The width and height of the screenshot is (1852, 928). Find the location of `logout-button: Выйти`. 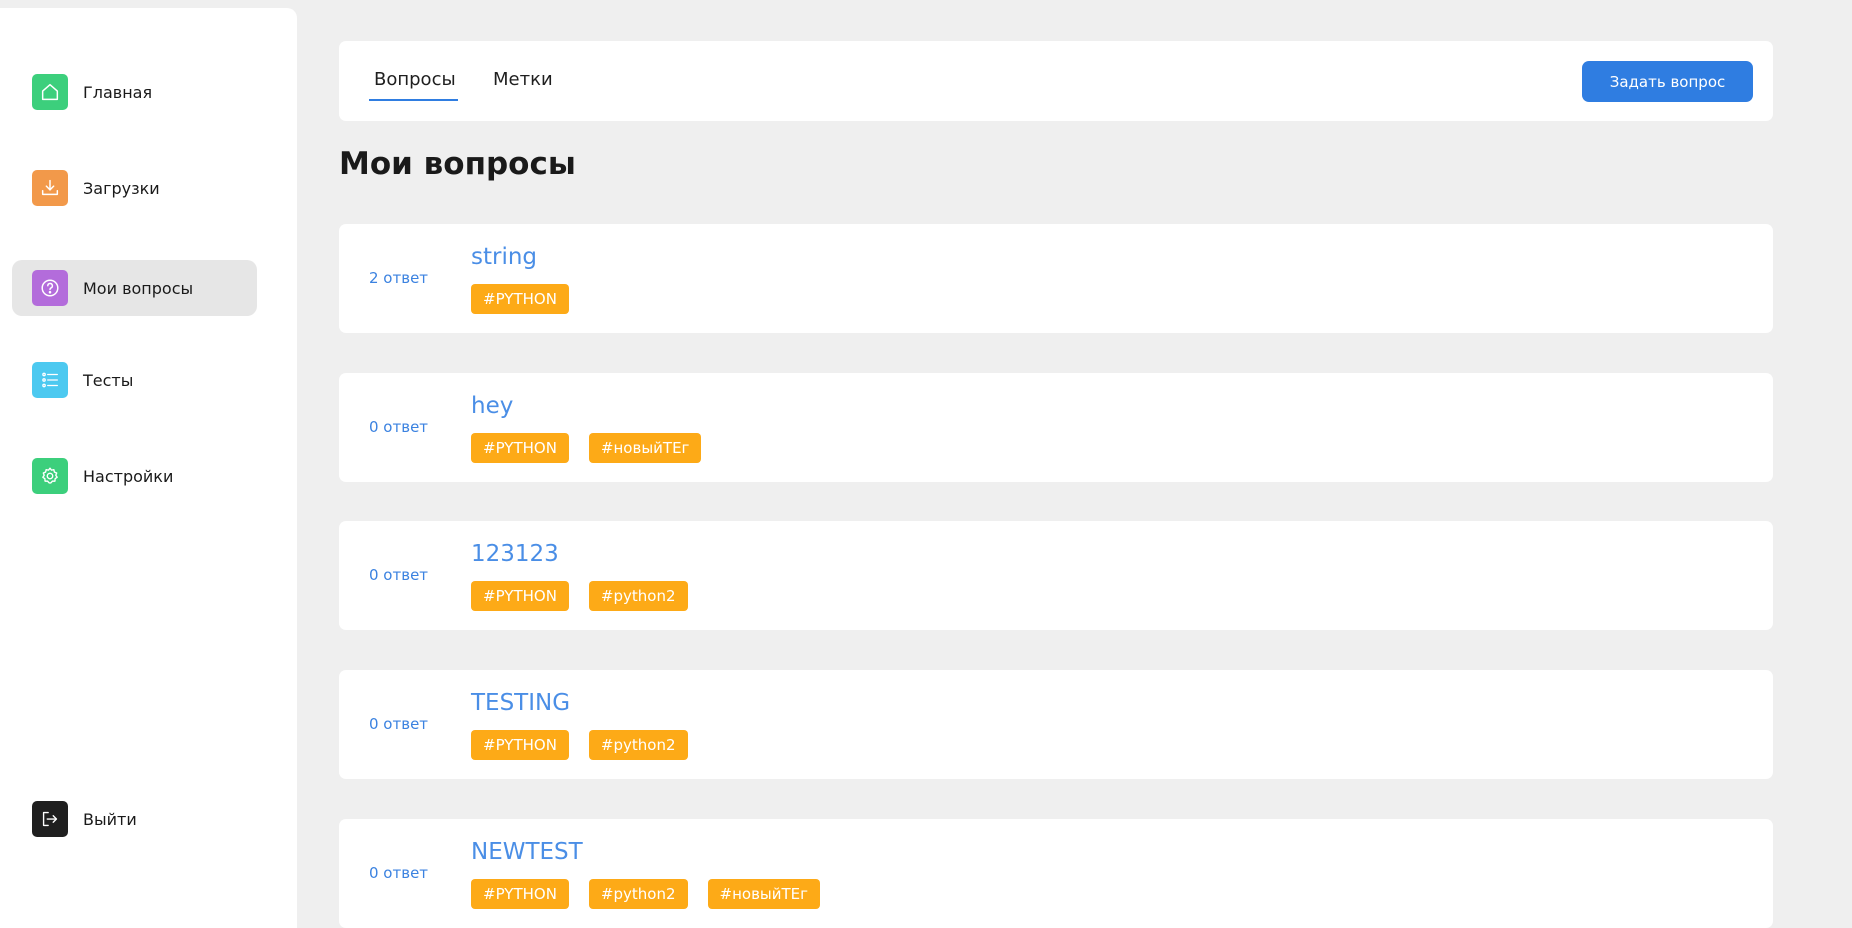

logout-button: Выйти is located at coordinates (134, 819).